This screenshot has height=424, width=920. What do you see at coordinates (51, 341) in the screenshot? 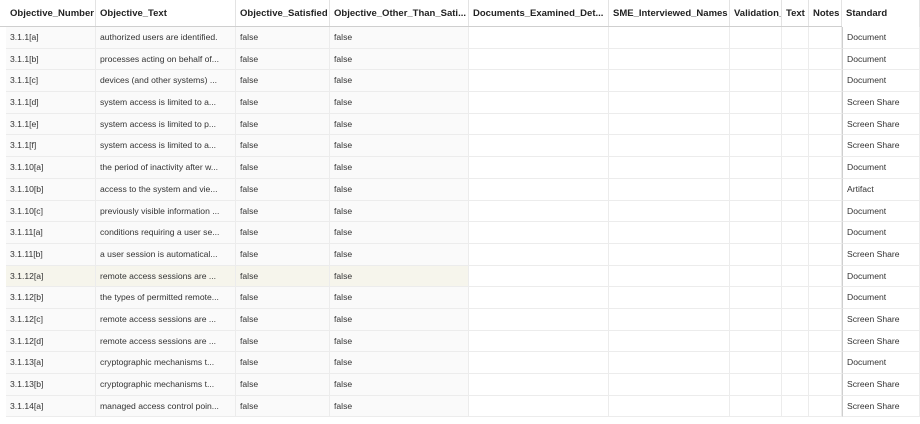
I see `cell-objective-number: 3.1.12[d]` at bounding box center [51, 341].